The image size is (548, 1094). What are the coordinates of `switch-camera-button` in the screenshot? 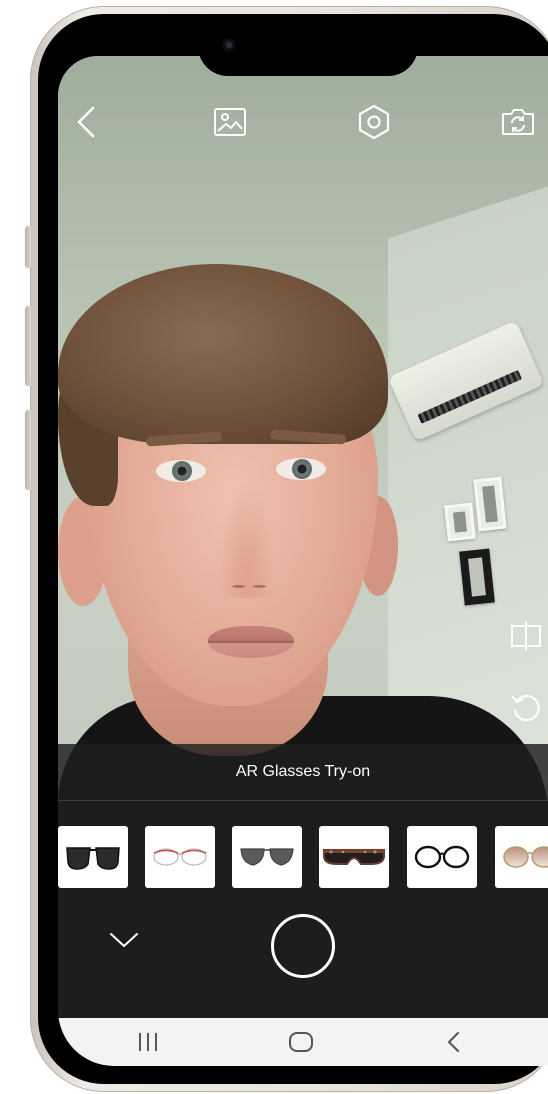 It's located at (518, 122).